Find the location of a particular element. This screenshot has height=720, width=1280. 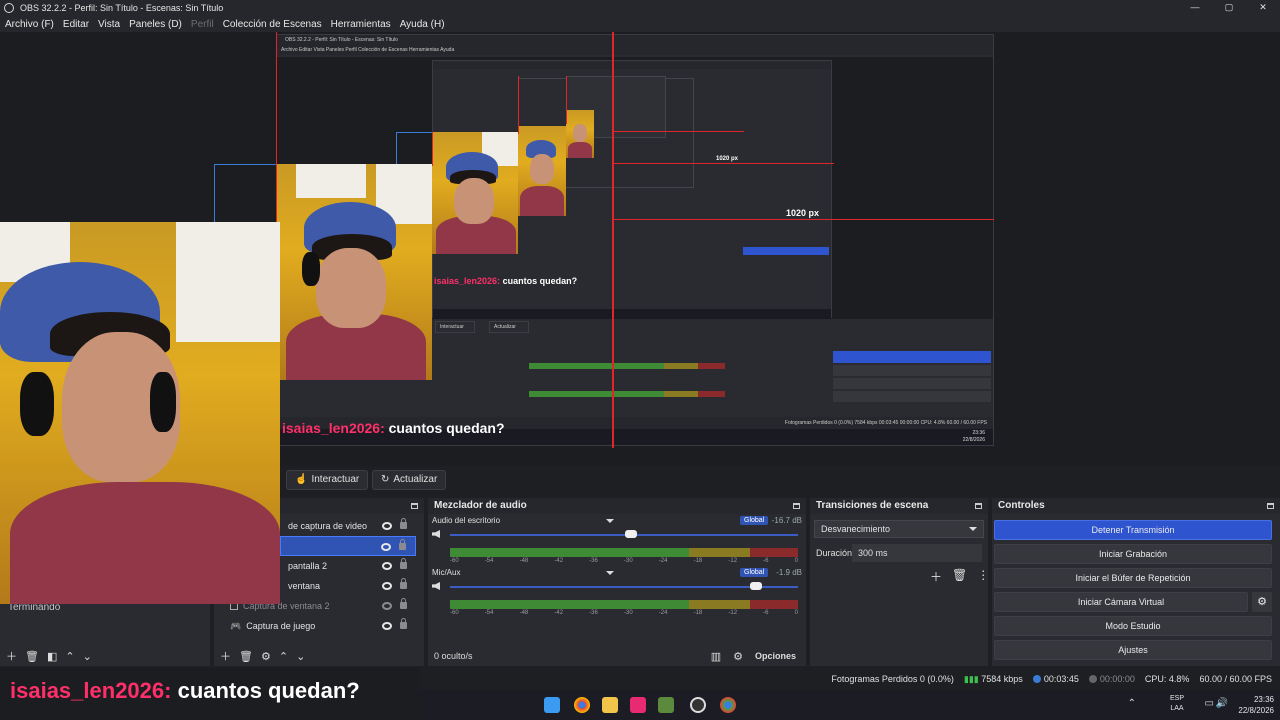

start-virtual-camera-button: Iniciar Cámara Virtual is located at coordinates (1121, 602).